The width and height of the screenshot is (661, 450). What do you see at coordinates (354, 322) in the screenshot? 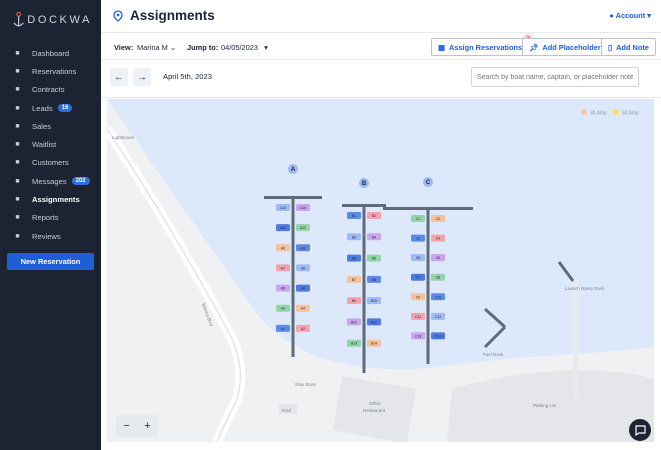
I see `slip: B11` at bounding box center [354, 322].